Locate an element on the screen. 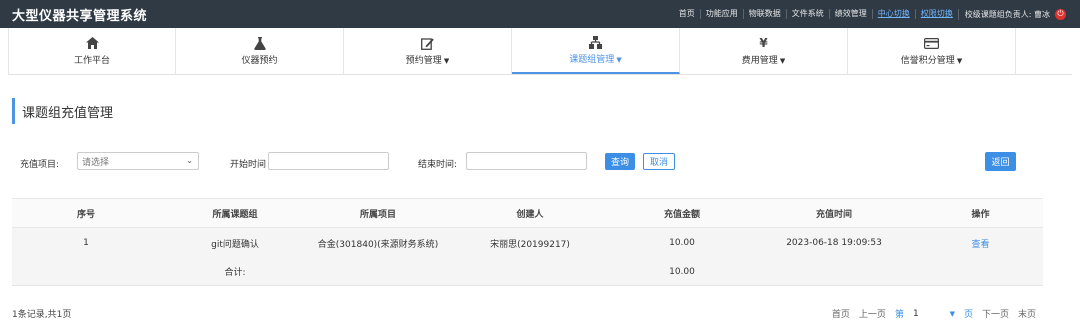 Image resolution: width=1080 pixels, height=327 pixels. main-nav: 工作平台 仪器预约 预约管理 ▼ 课题组管理 ▼ ¥ 费用管理 ▼ 信誉积分管理 ▼ is located at coordinates (540, 51).